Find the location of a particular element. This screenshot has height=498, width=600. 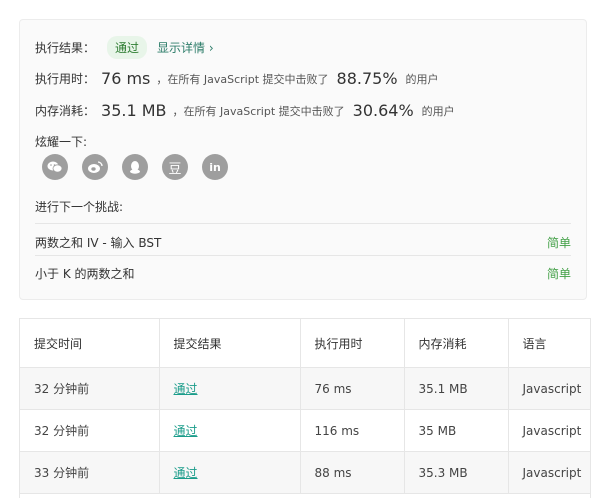

runtime-value: 76 ms is located at coordinates (126, 78).